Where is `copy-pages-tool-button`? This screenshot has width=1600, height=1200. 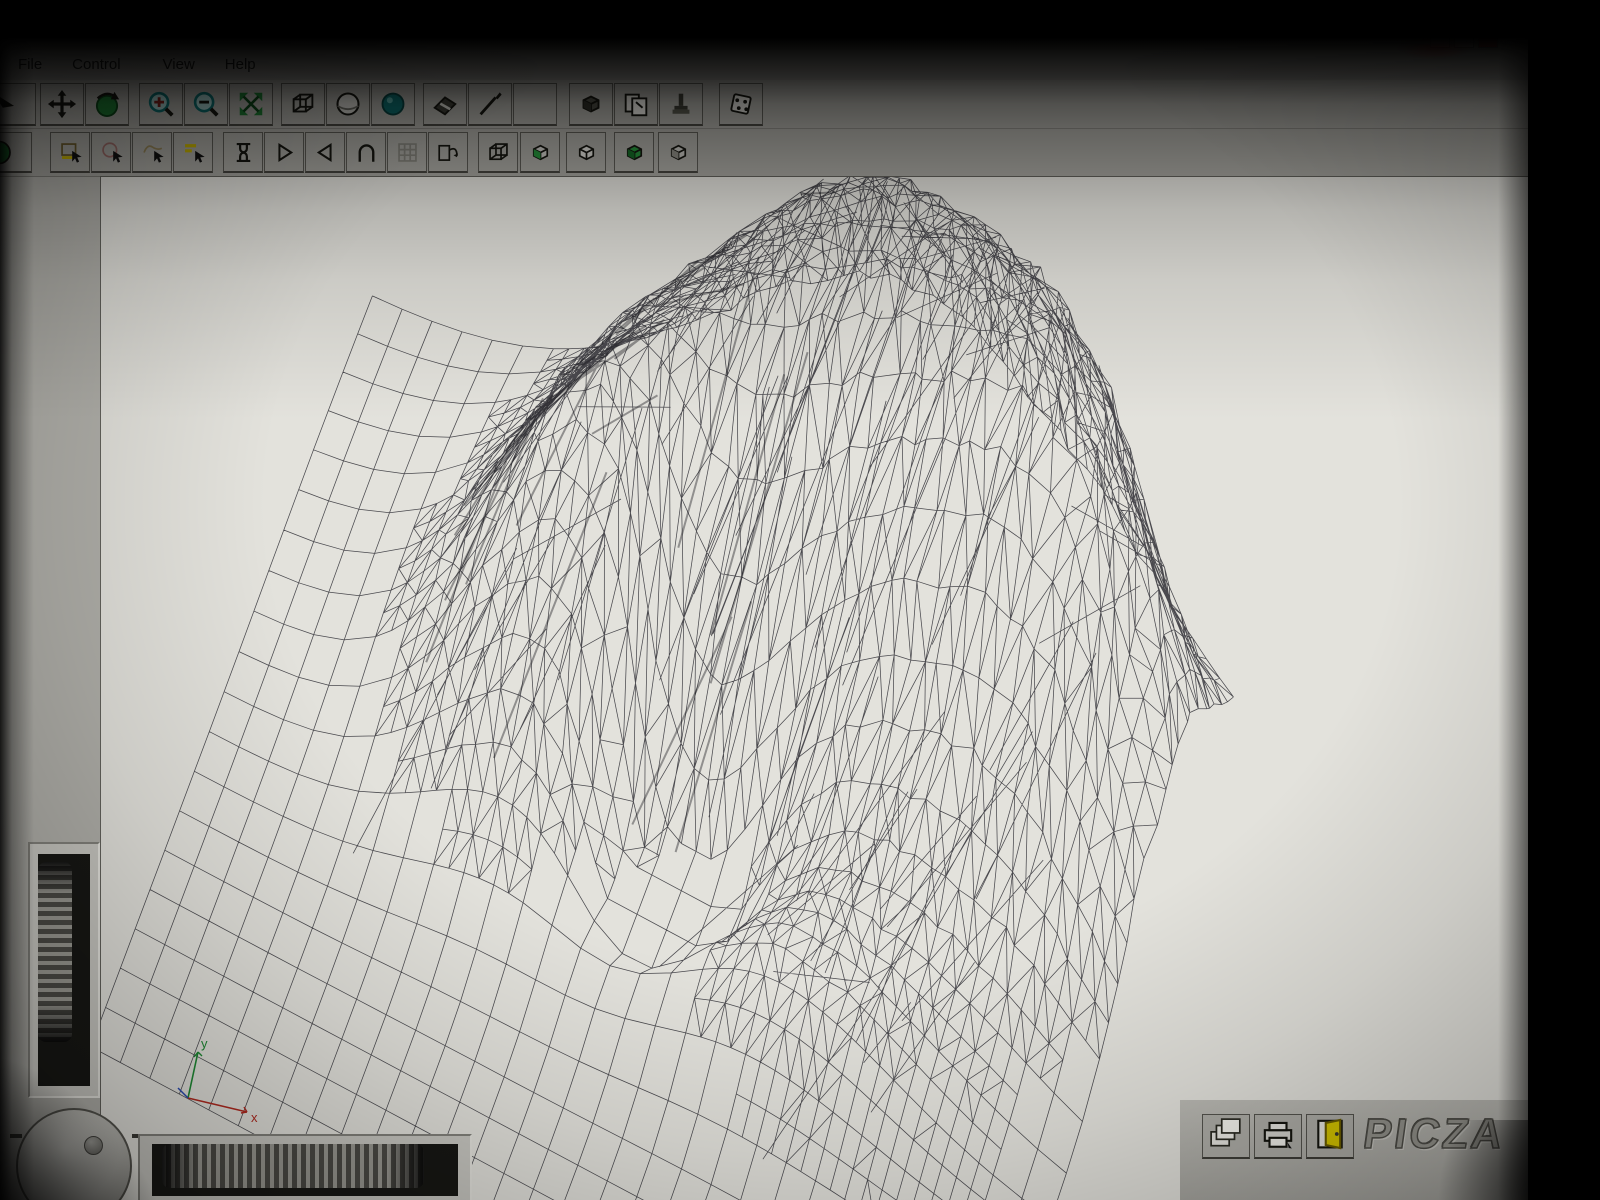
copy-pages-tool-button is located at coordinates (636, 104).